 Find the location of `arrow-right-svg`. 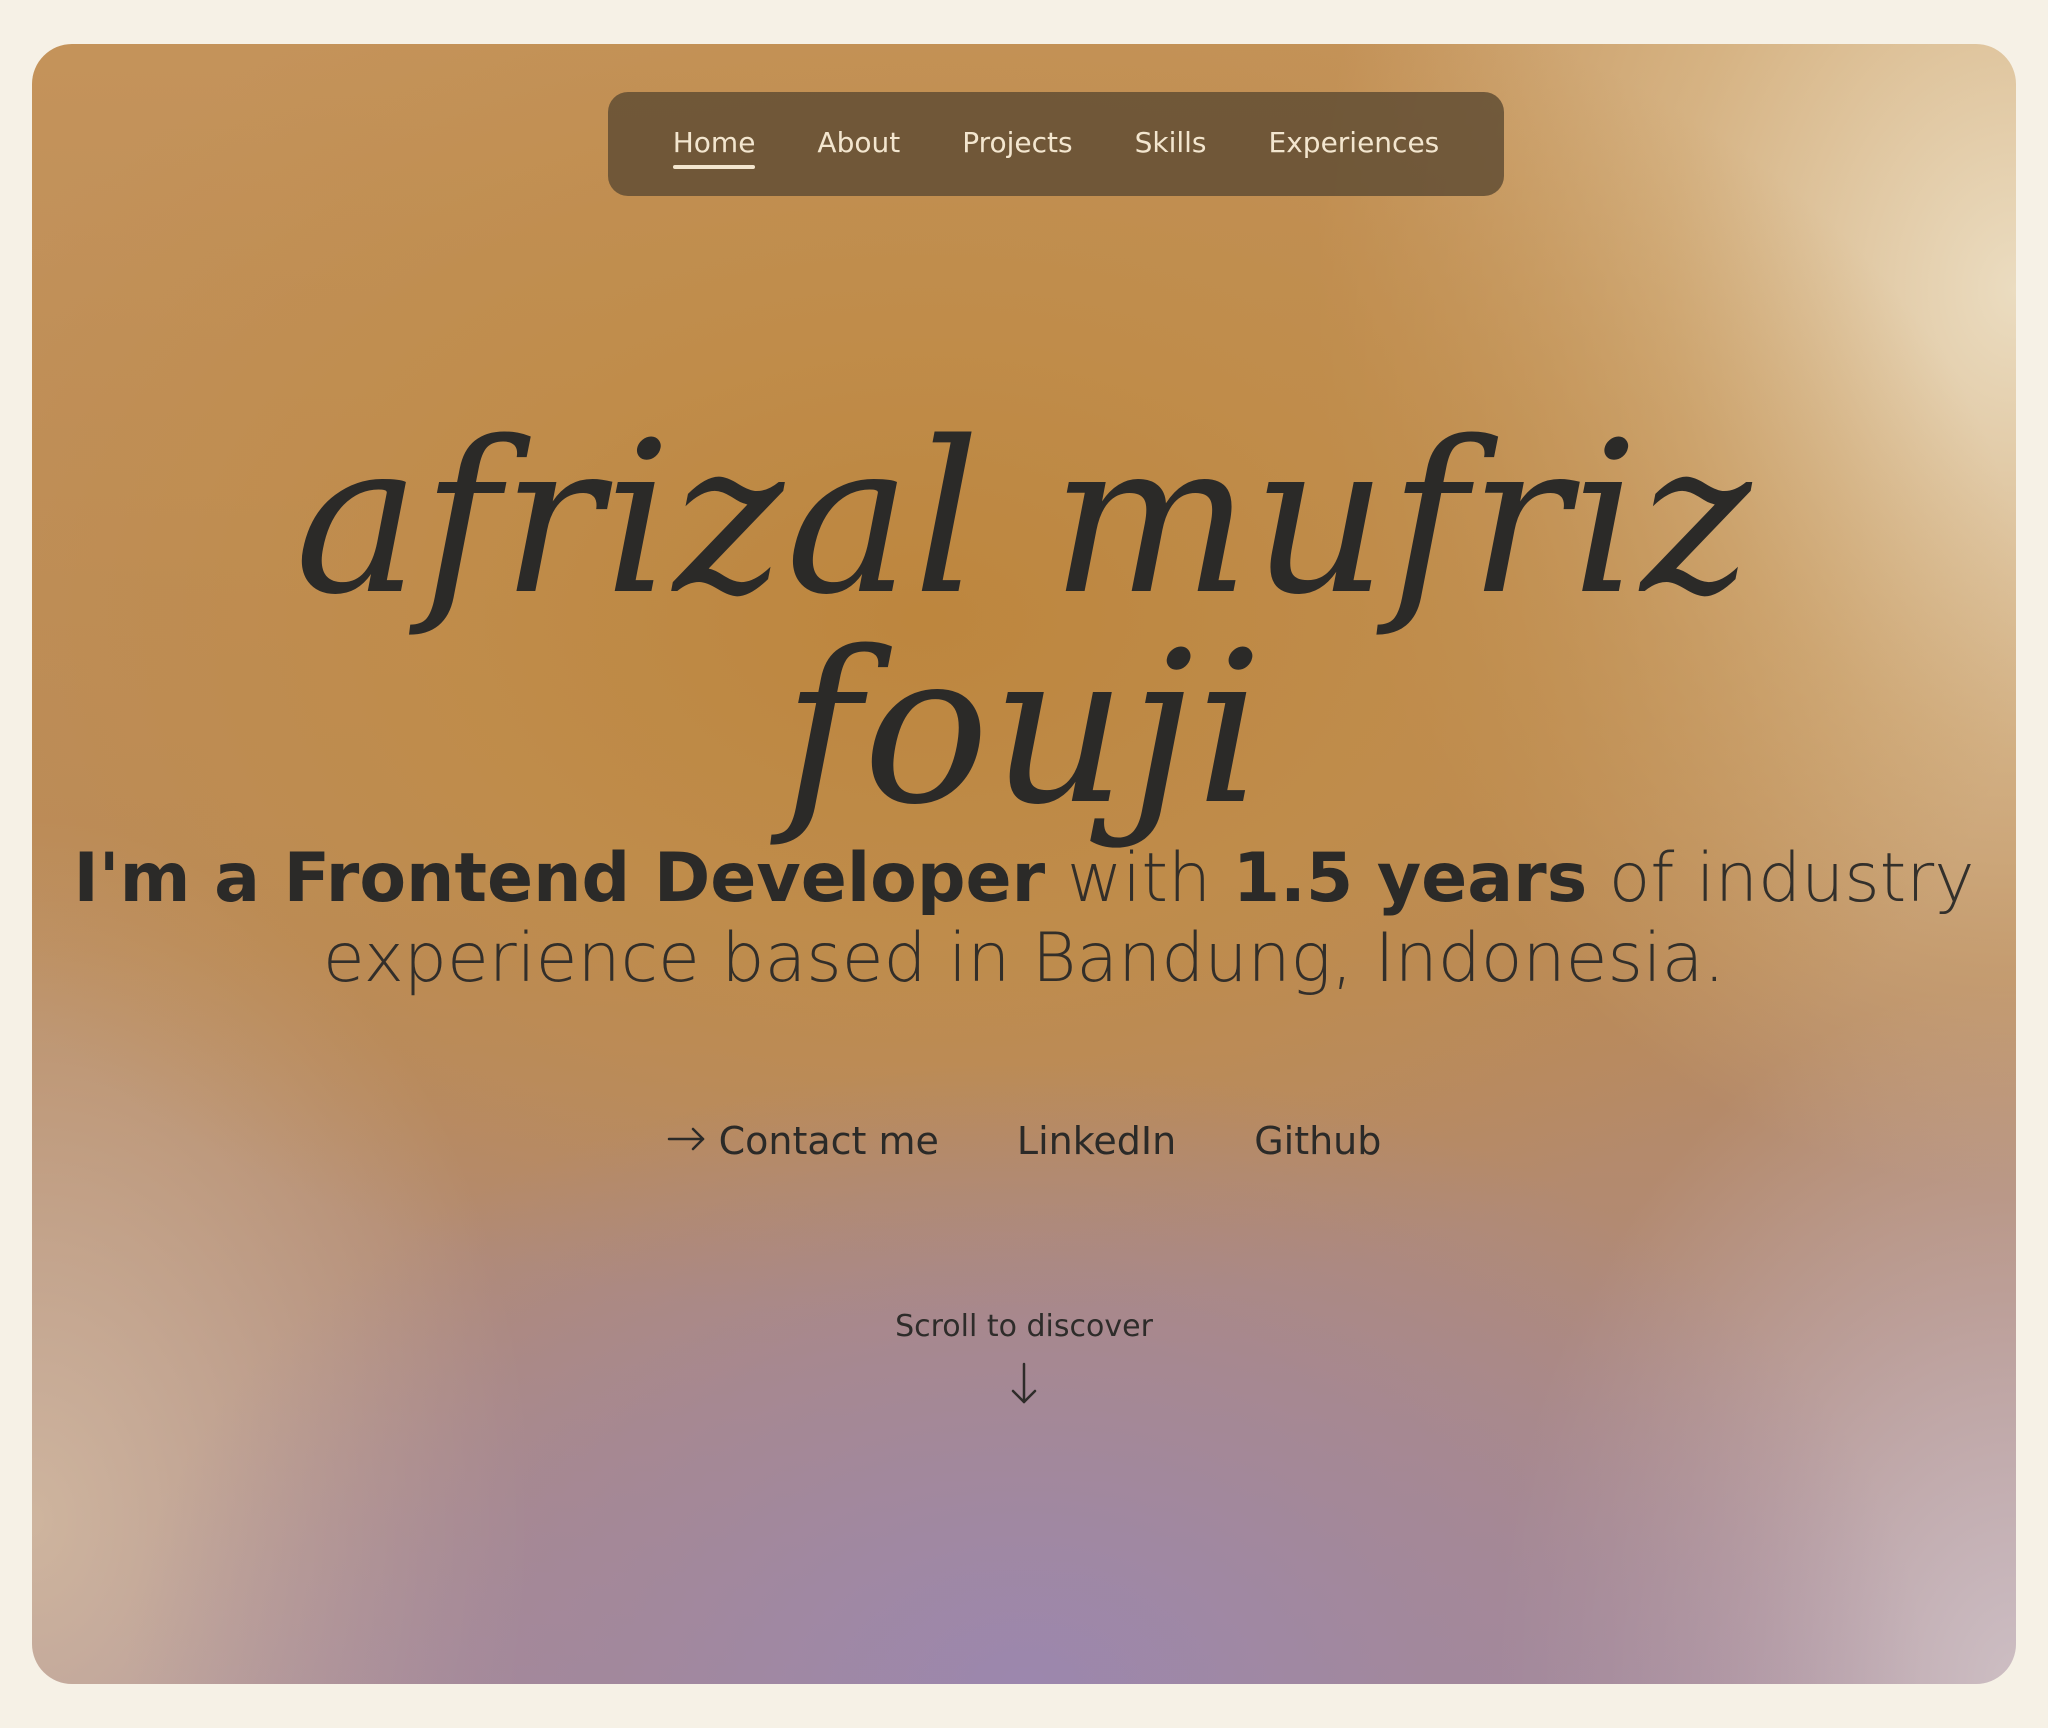

arrow-right-svg is located at coordinates (685, 1139).